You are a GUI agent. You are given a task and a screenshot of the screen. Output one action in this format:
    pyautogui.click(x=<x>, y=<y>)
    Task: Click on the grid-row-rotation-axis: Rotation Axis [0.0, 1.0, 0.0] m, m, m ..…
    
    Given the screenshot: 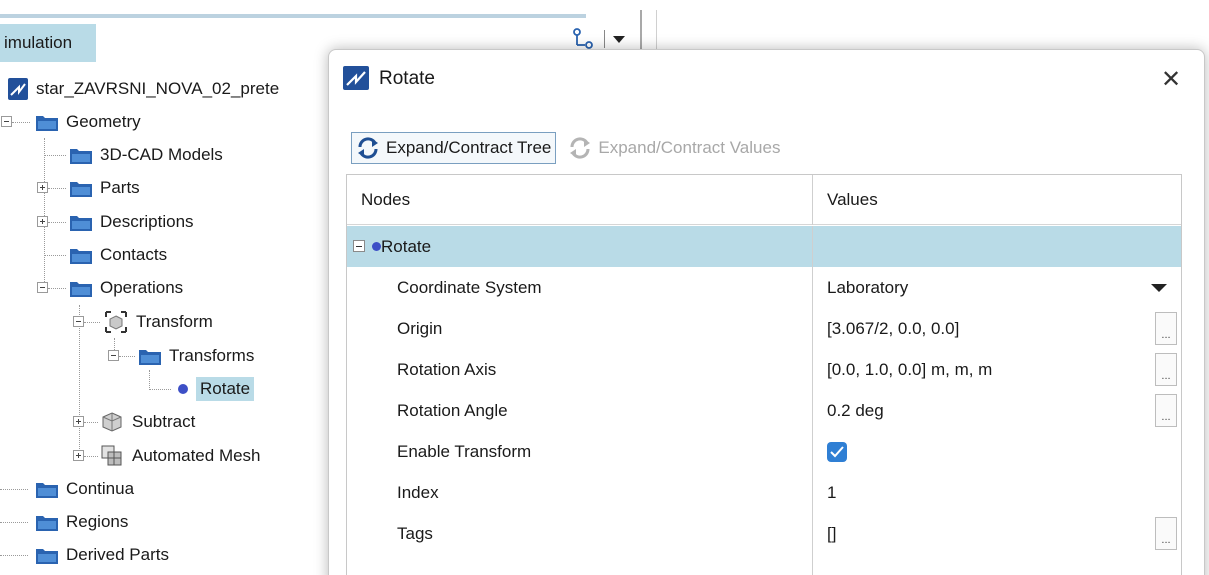 What is the action you would take?
    pyautogui.click(x=764, y=369)
    